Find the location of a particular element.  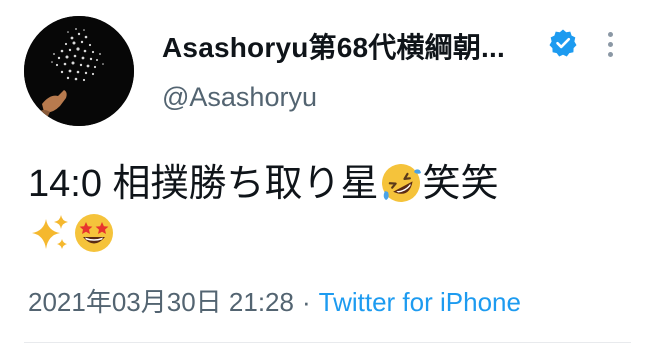

verified-badge-icon is located at coordinates (563, 43).